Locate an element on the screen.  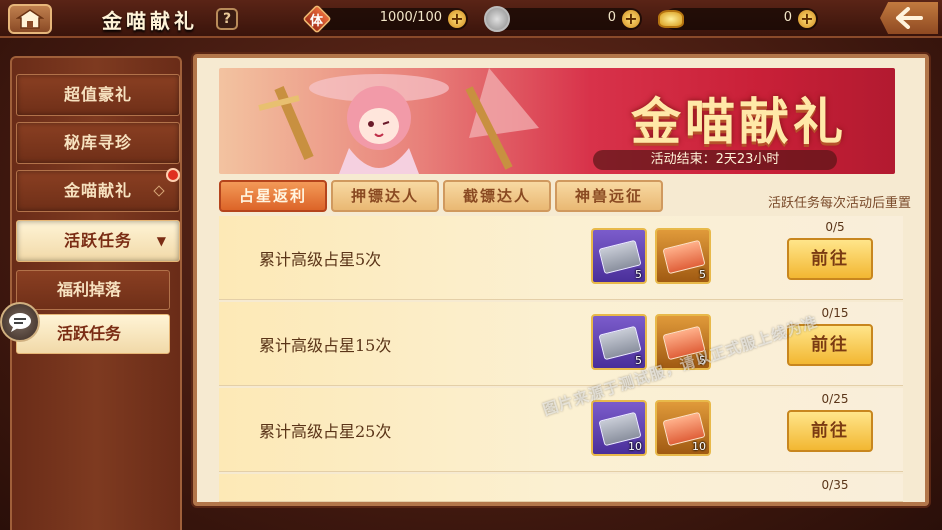
top-bar: 金喵献礼 ? 体 1000/100 + 0 + 0 + is located at coordinates (471, 19).